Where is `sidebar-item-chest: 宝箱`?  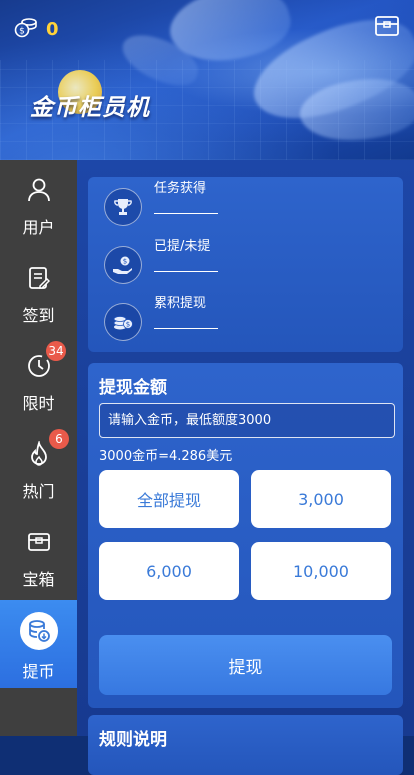 sidebar-item-chest: 宝箱 is located at coordinates (38, 556).